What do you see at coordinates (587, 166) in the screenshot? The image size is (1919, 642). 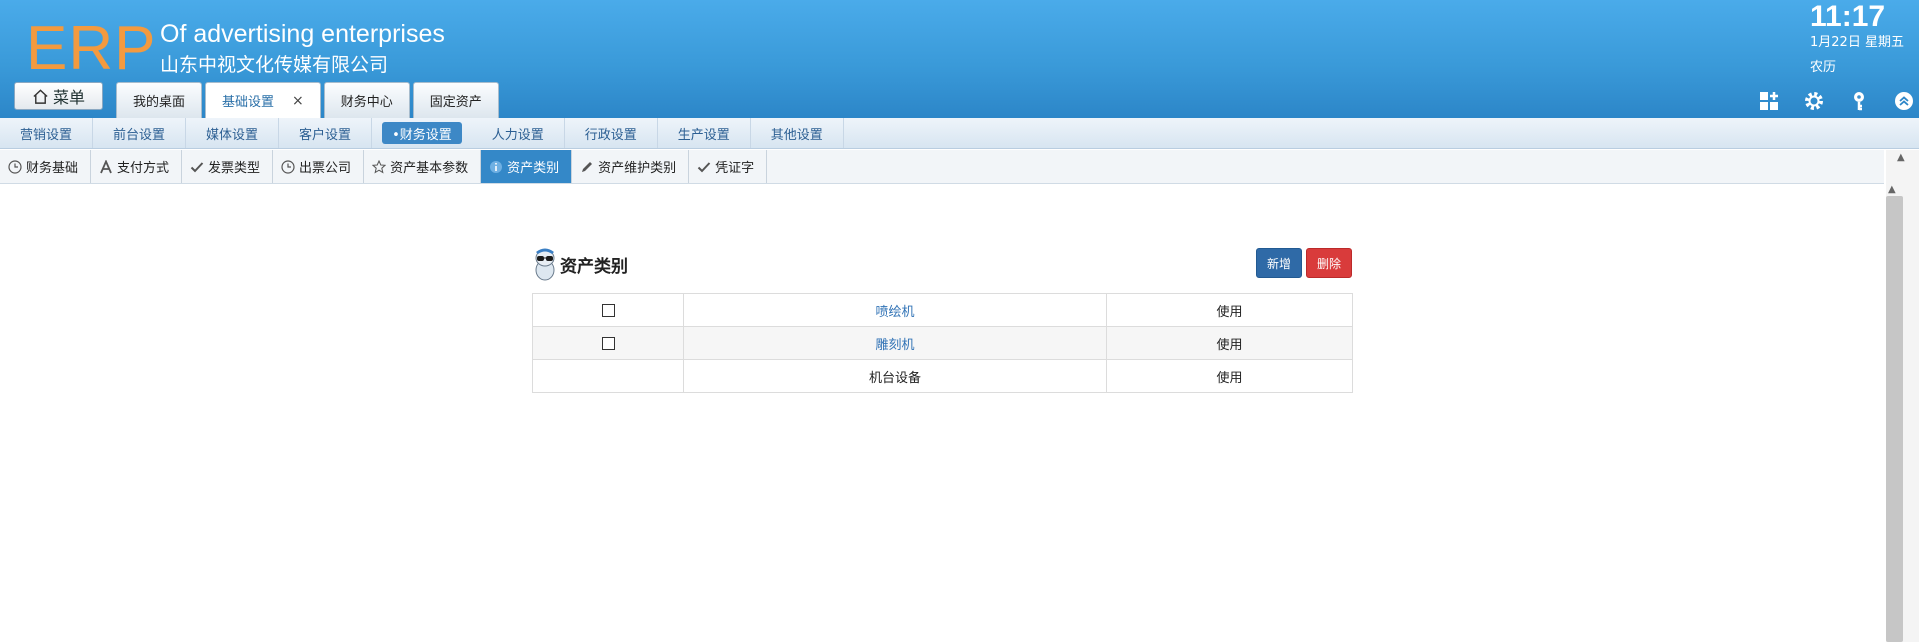 I see `pencil-icon` at bounding box center [587, 166].